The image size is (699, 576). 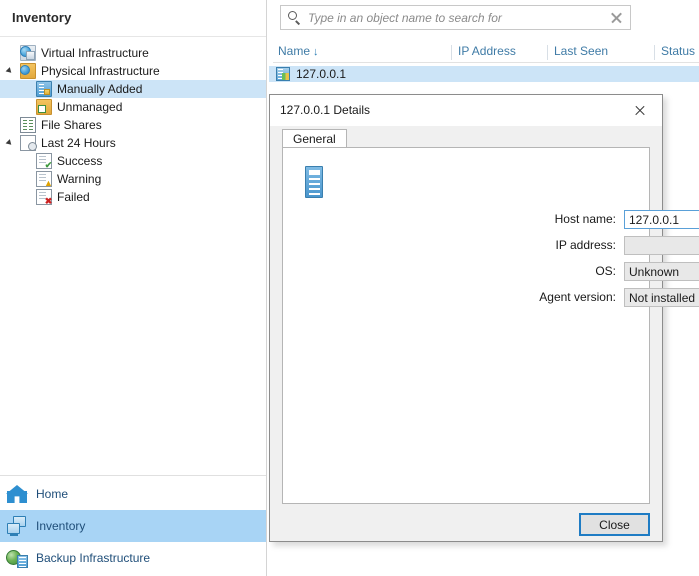 What do you see at coordinates (44, 179) in the screenshot?
I see `warning-icon: ▲` at bounding box center [44, 179].